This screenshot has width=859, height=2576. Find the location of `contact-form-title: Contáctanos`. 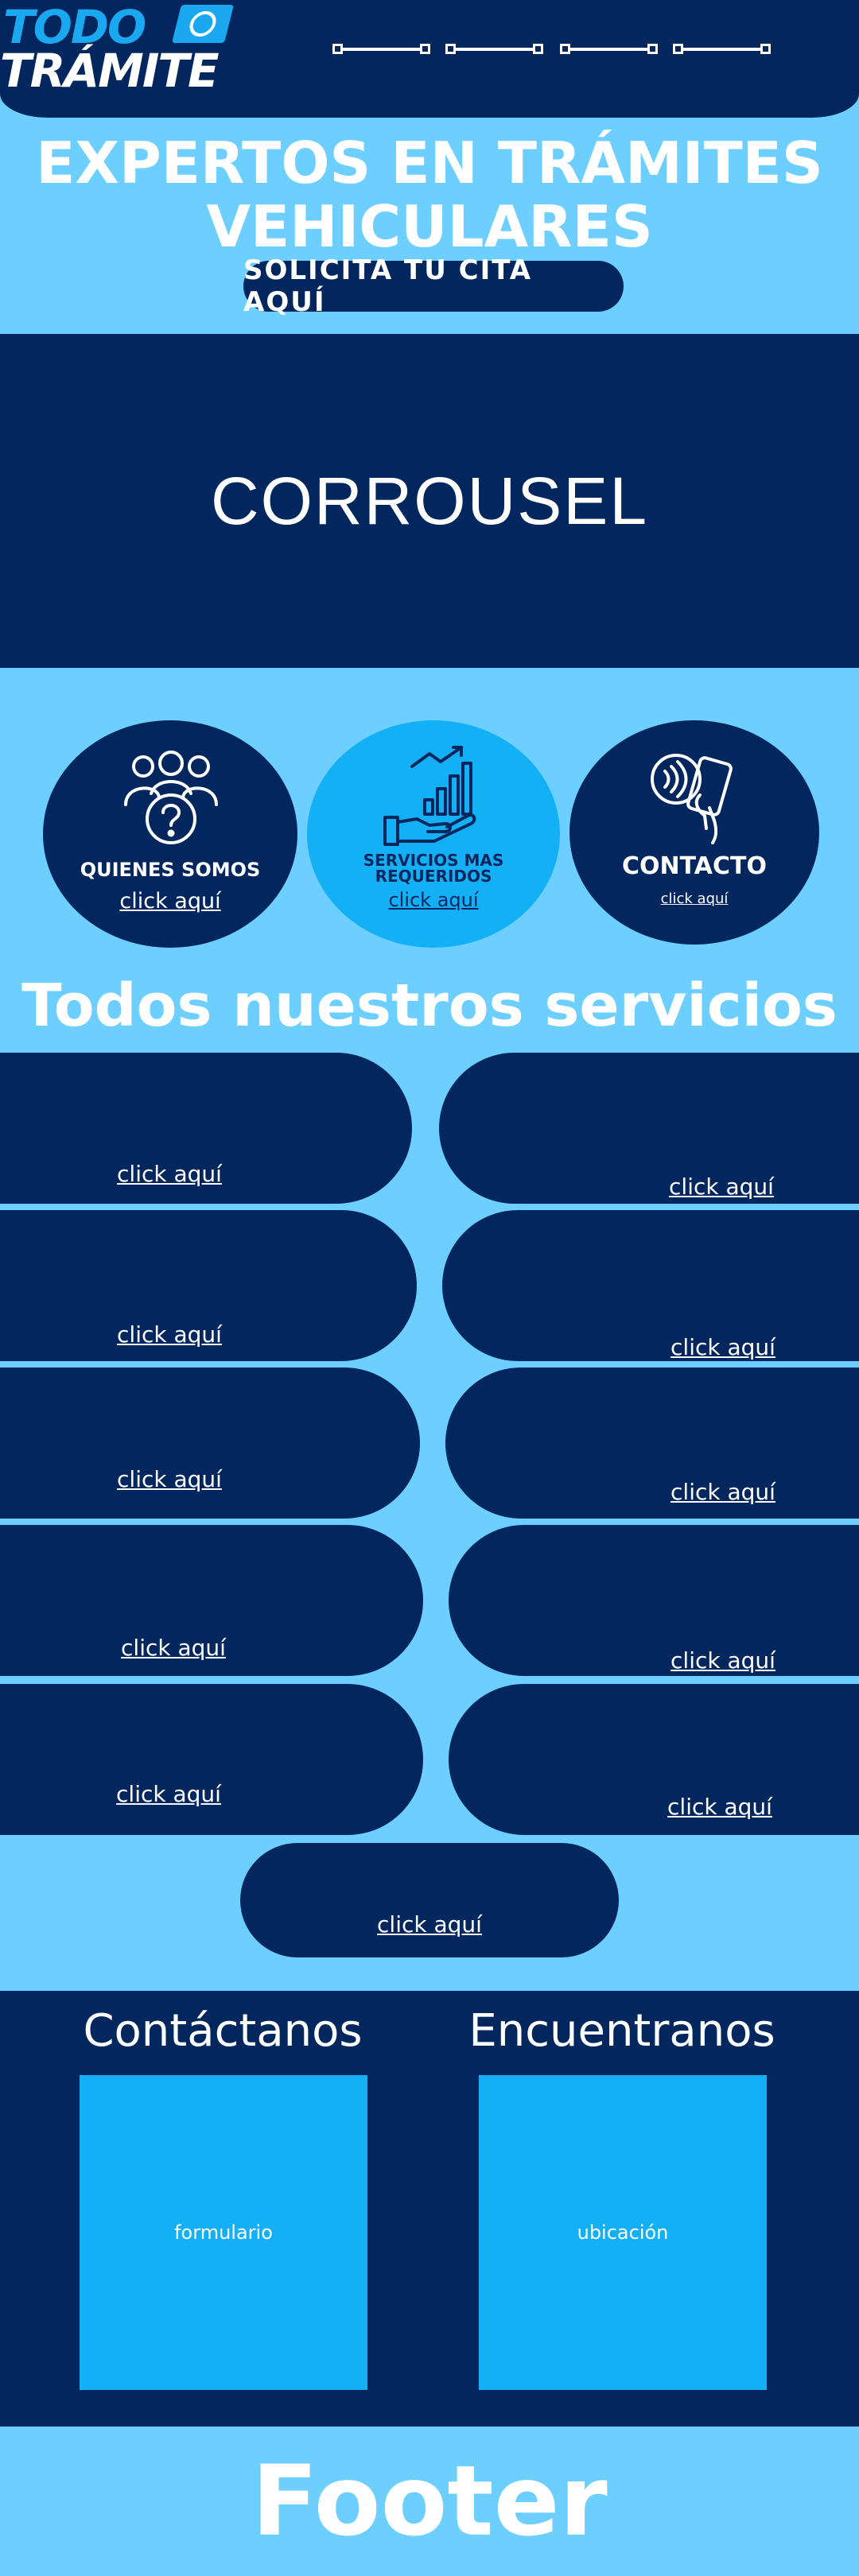

contact-form-title: Contáctanos is located at coordinates (223, 2031).